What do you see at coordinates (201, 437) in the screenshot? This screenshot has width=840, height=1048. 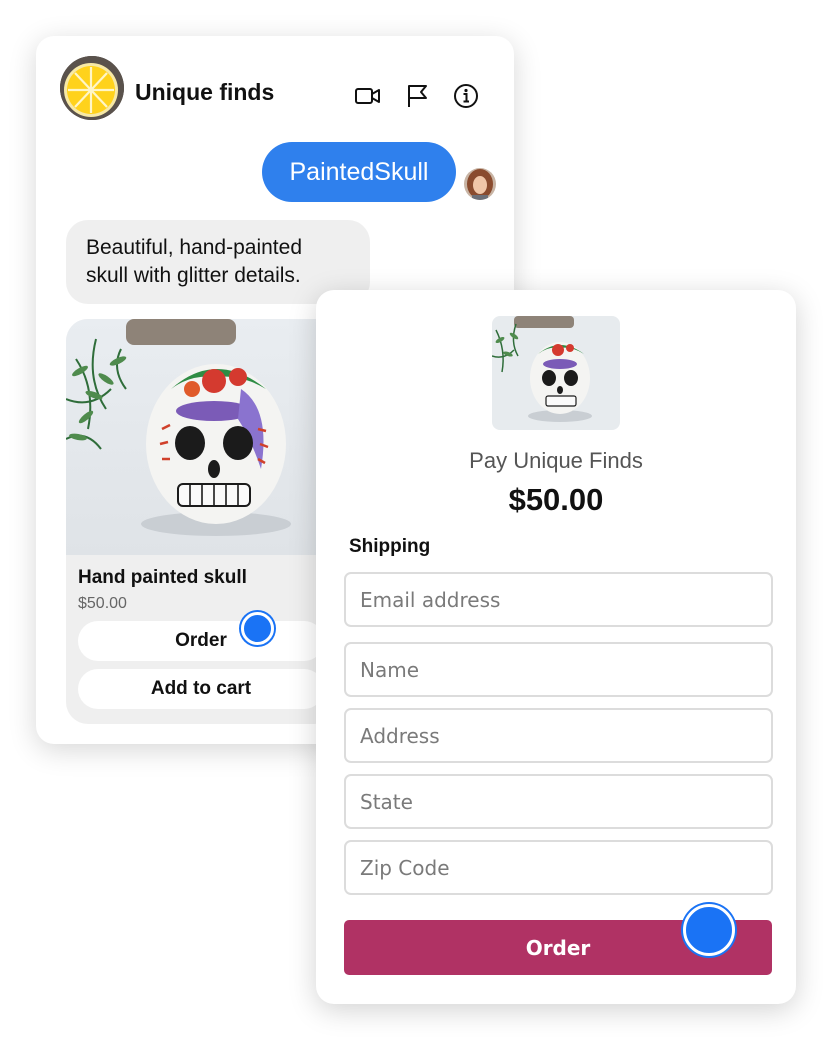 I see `product-photo` at bounding box center [201, 437].